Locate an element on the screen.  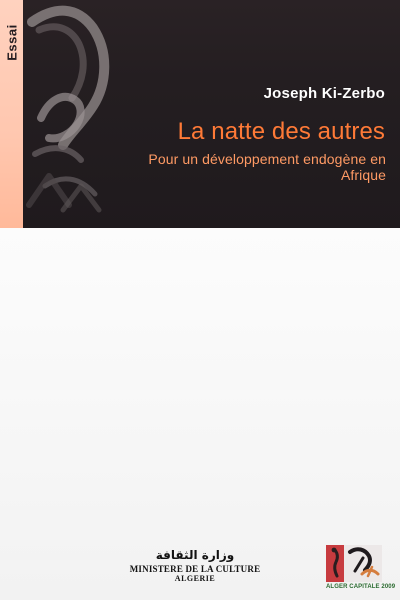
ministry-country-text: ALGERIE is located at coordinates (195, 578).